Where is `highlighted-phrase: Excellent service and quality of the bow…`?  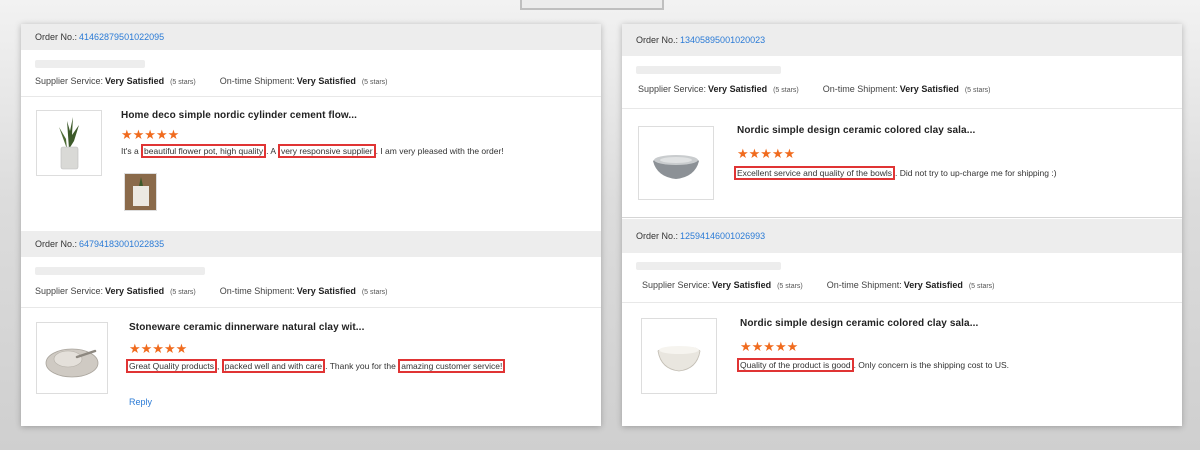 highlighted-phrase: Excellent service and quality of the bow… is located at coordinates (814, 173).